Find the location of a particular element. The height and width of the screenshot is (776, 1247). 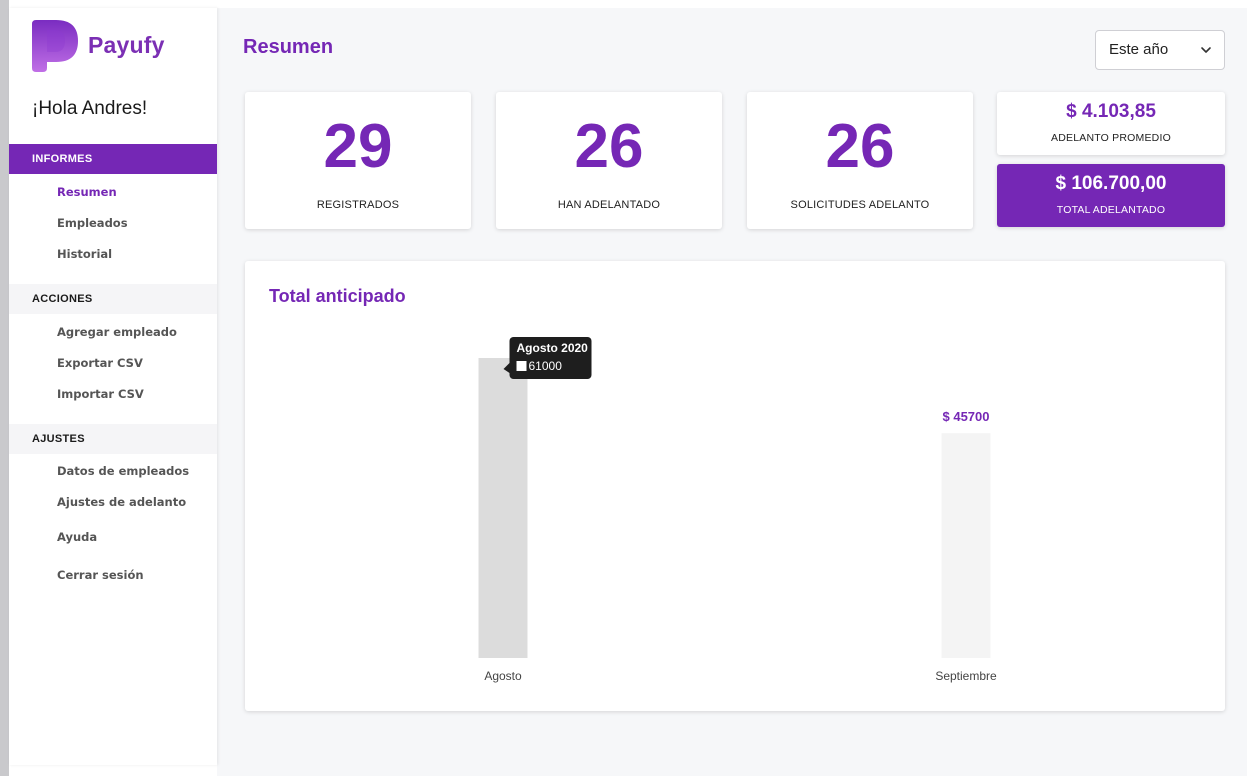

nav-item-resumen: Resumen is located at coordinates (87, 192).